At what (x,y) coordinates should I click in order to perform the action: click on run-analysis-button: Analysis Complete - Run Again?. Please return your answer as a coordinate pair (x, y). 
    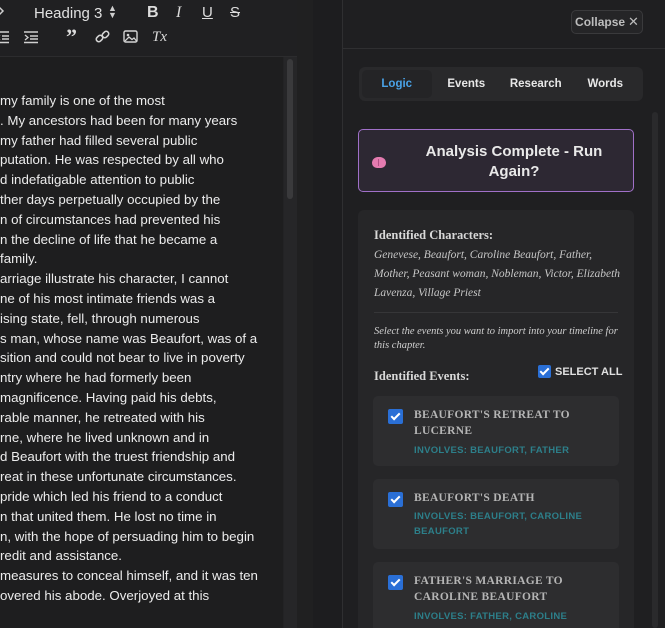
    Looking at the image, I should click on (496, 160).